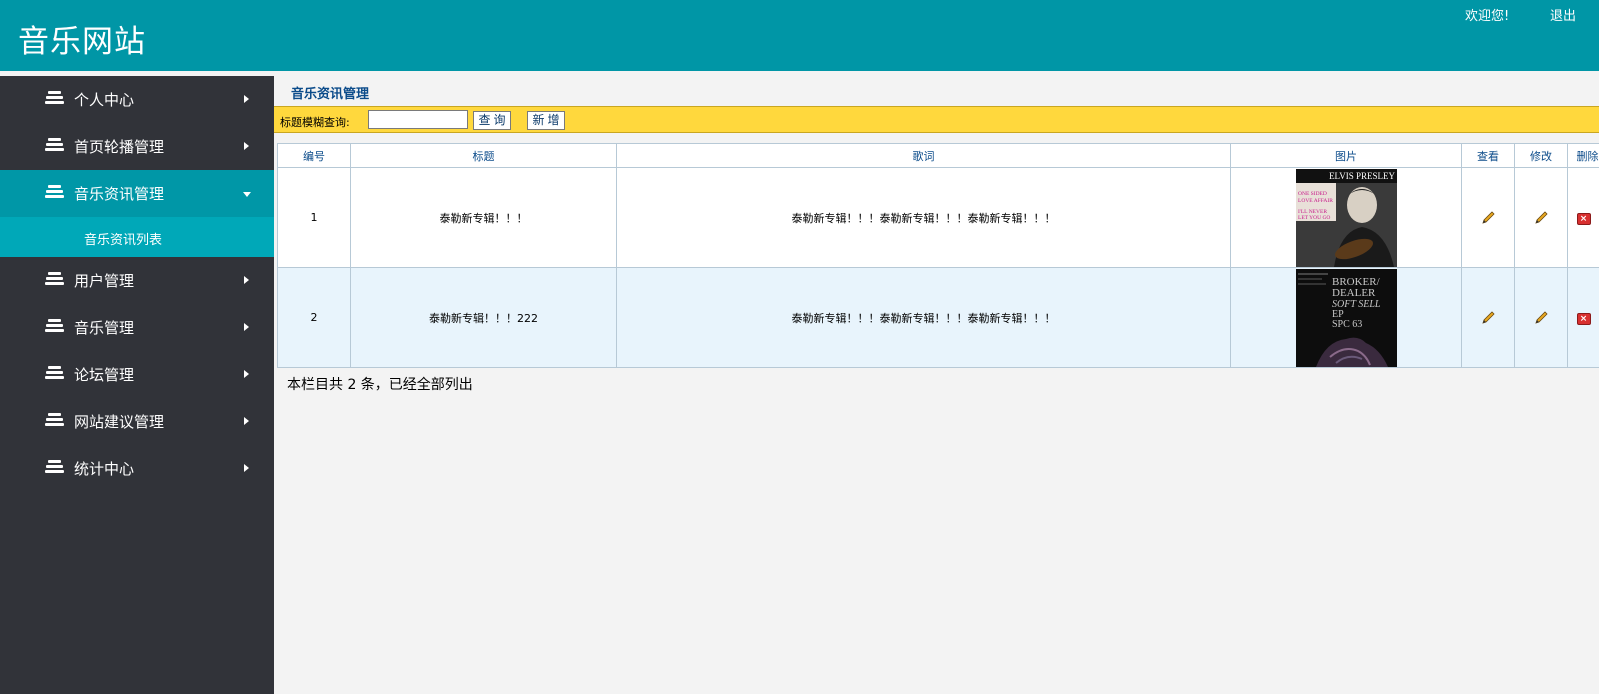  Describe the element at coordinates (1362, 176) in the screenshot. I see `svg-text: ELVIS PRESLEY` at that location.